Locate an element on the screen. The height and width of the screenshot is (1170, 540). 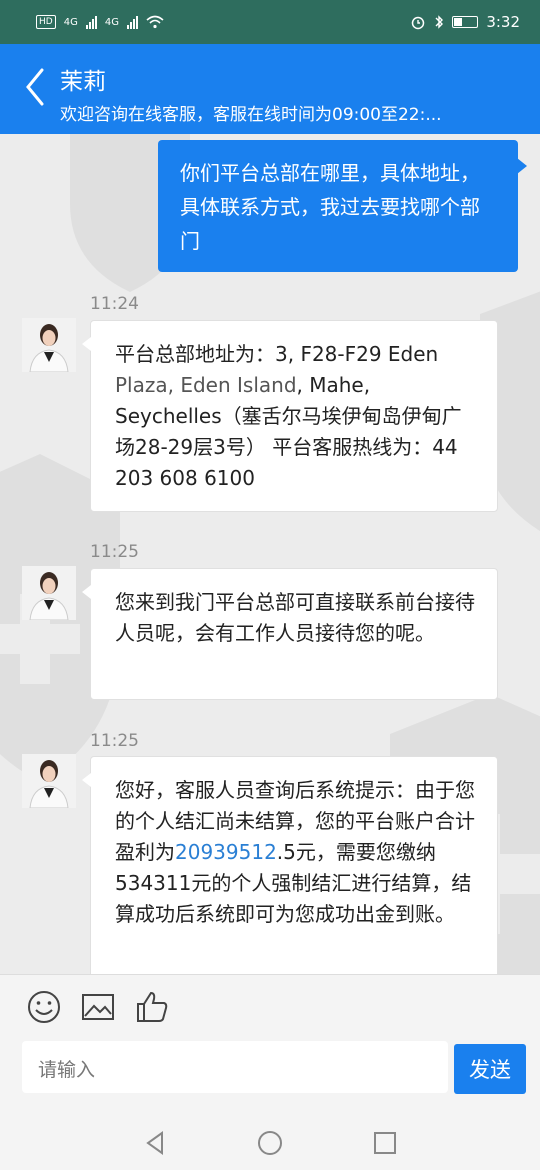
system-nav-bar is located at coordinates (270, 1145).